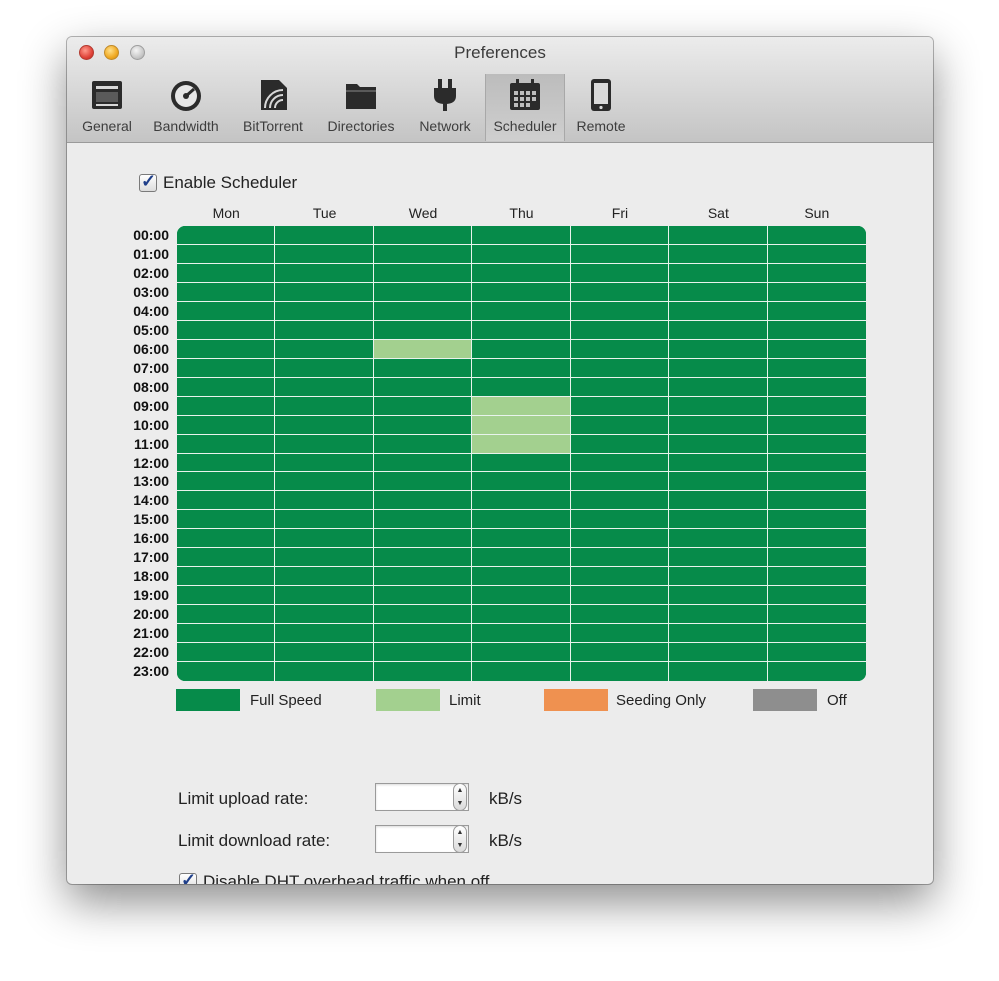 The image size is (999, 981). Describe the element at coordinates (361, 107) in the screenshot. I see `toolbar-item-directories: Directories` at that location.